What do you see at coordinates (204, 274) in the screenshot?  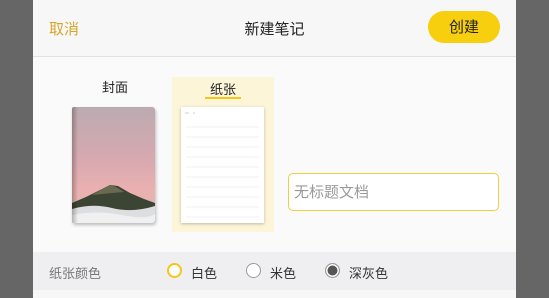 I see `color-option-label: 白色` at bounding box center [204, 274].